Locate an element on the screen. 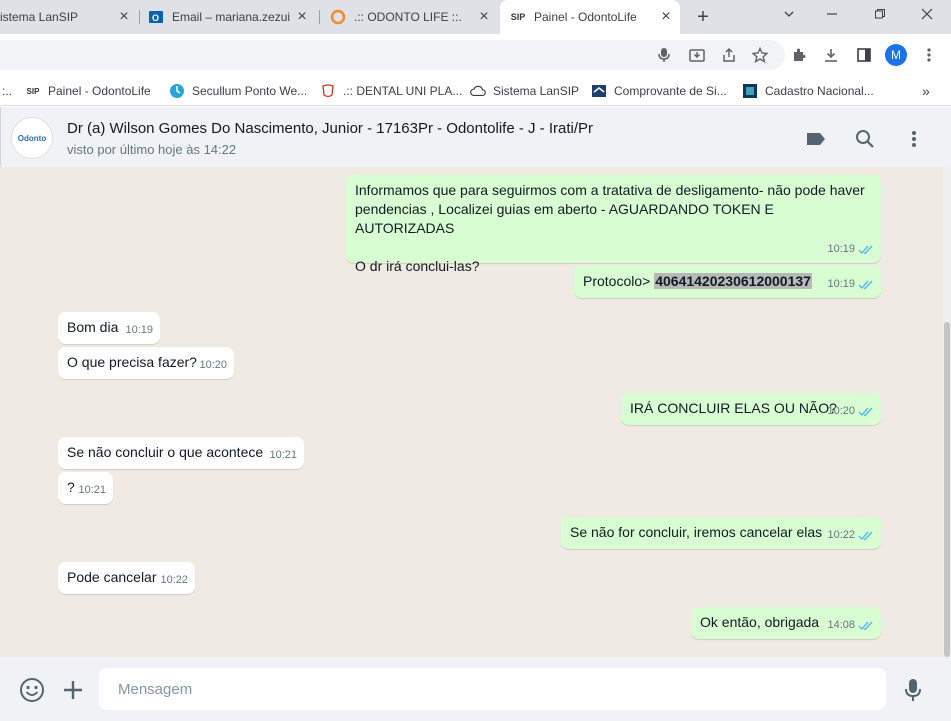  message-text: Se não concluir o que acontece is located at coordinates (165, 452).